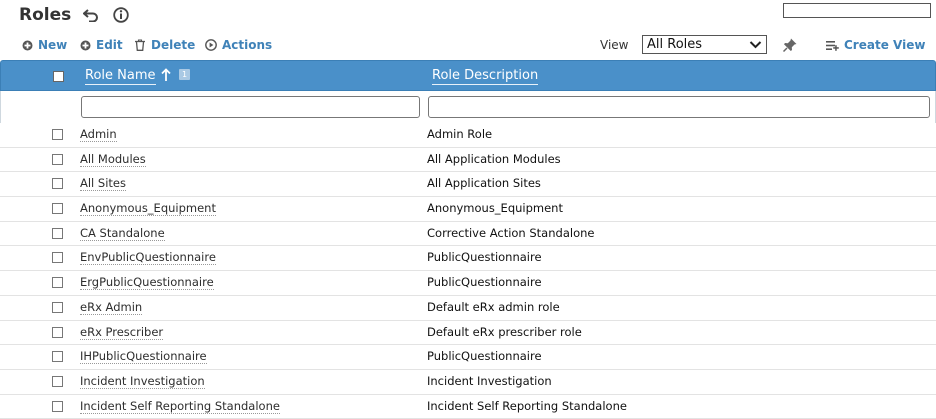  What do you see at coordinates (74, 15) in the screenshot?
I see `title-bar: Roles` at bounding box center [74, 15].